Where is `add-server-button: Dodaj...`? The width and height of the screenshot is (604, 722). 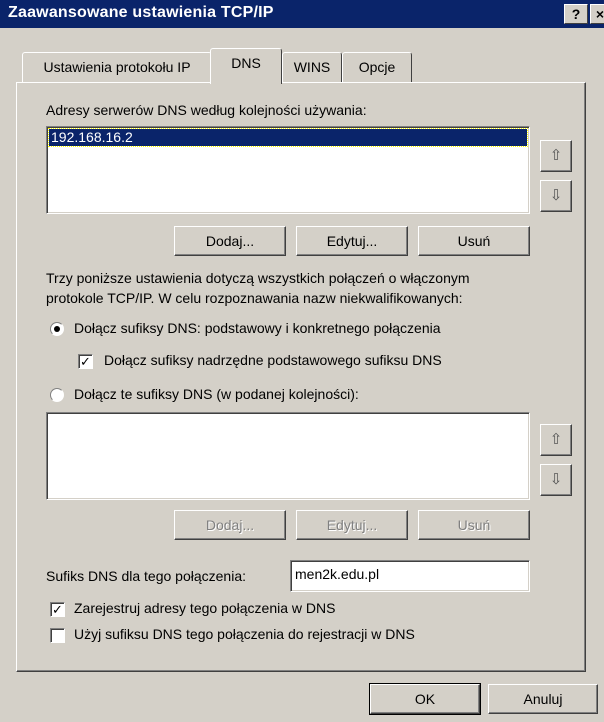
add-server-button: Dodaj... is located at coordinates (230, 241).